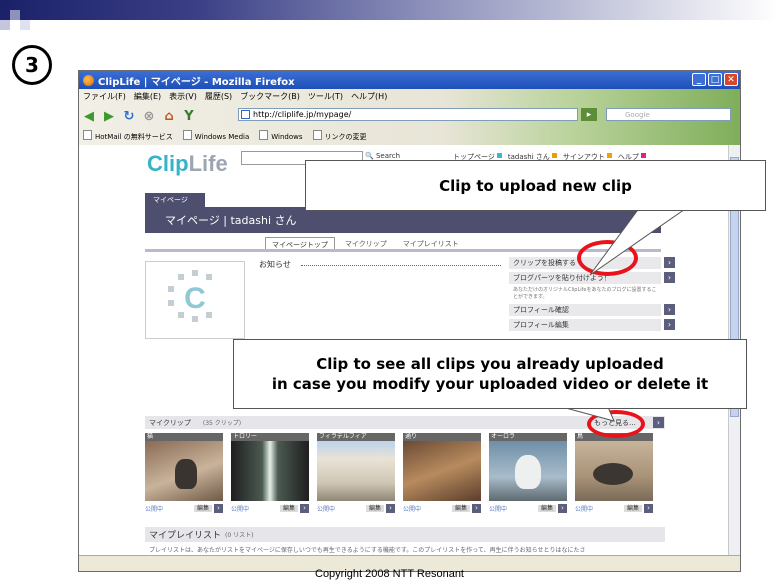 The image size is (779, 586). I want to click on bookmark-item: HotMail の無料サービス, so click(128, 136).